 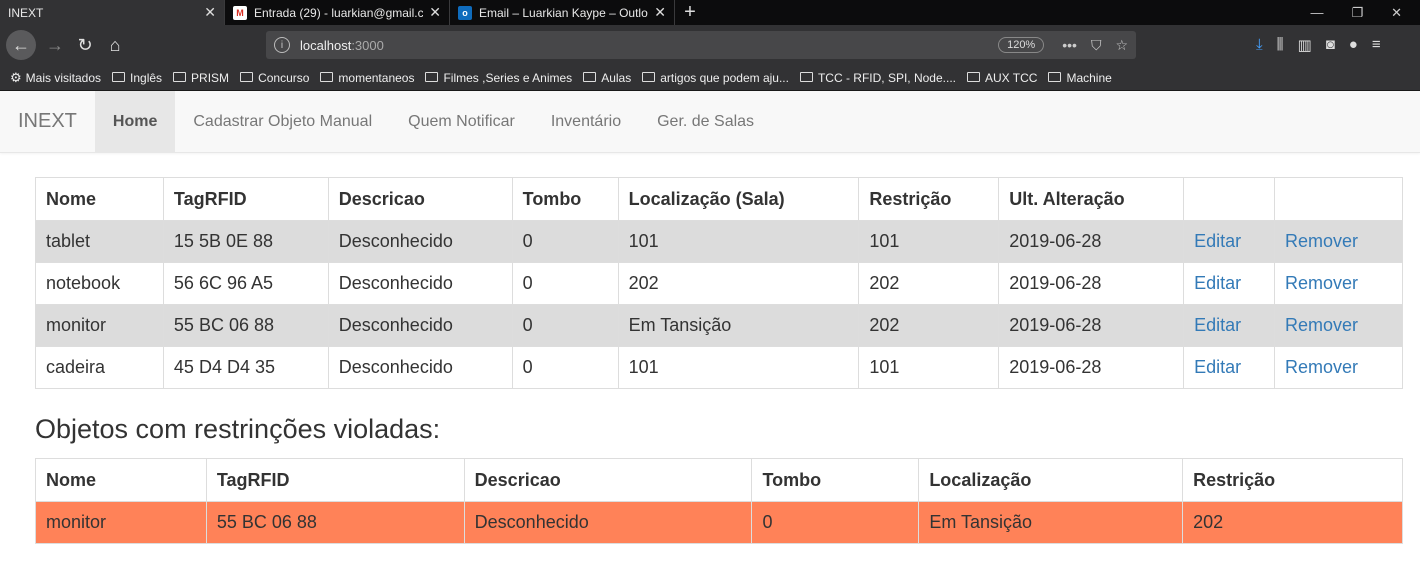 I want to click on browser-right-buttons: ⤓ ⫼ ▥ ◙ ● ≡, so click(x=1318, y=45).